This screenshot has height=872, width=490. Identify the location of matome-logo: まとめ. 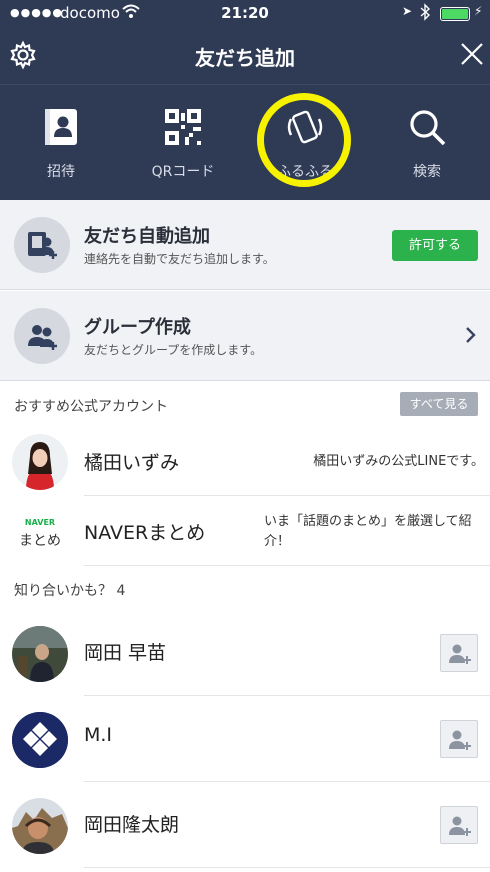
(40, 541).